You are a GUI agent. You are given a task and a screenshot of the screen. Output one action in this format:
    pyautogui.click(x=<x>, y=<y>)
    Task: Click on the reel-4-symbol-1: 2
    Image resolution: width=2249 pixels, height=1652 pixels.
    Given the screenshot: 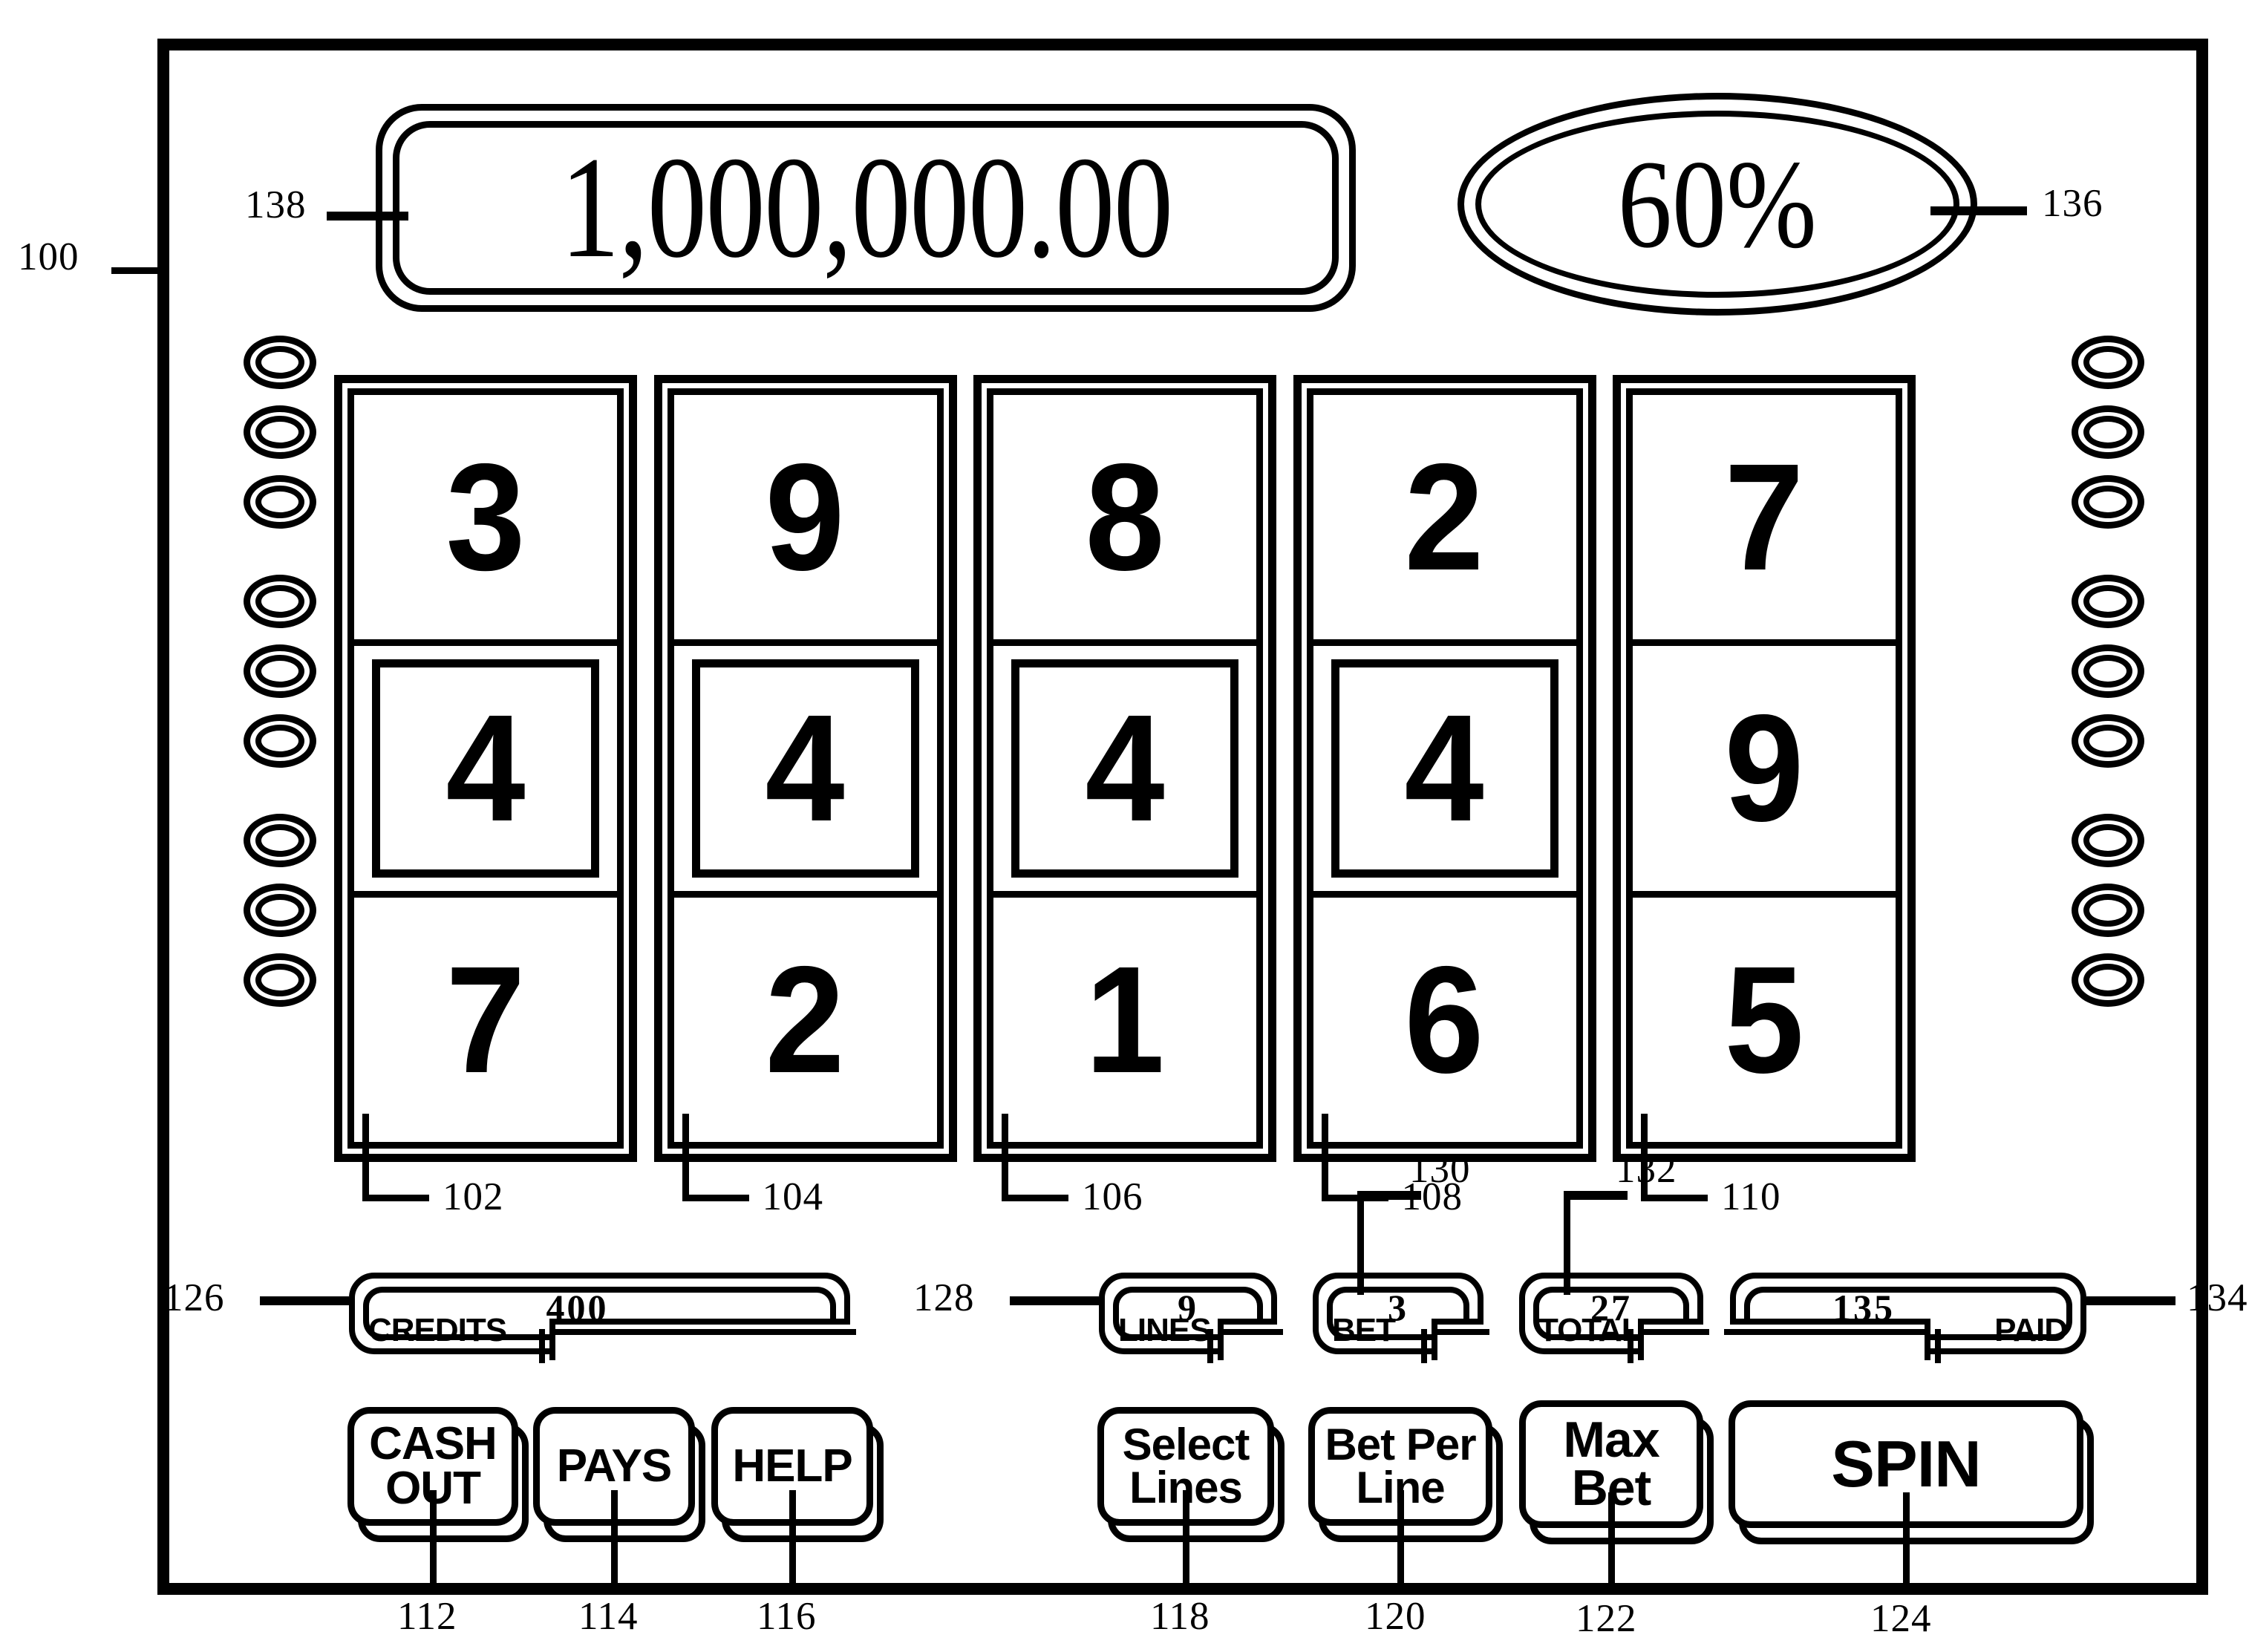 What is the action you would take?
    pyautogui.click(x=1445, y=517)
    